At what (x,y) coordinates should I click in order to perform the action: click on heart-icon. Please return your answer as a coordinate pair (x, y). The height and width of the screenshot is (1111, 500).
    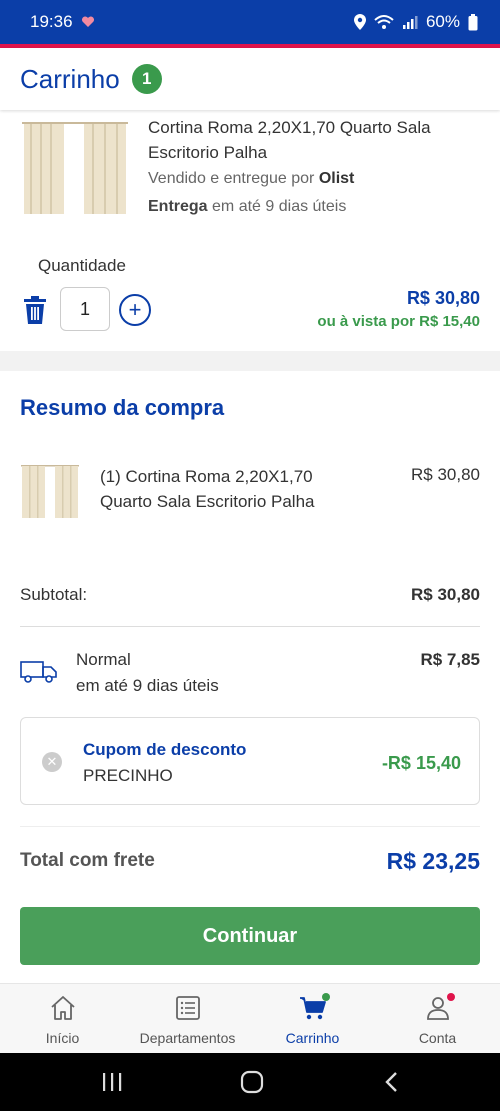
    Looking at the image, I should click on (87, 21).